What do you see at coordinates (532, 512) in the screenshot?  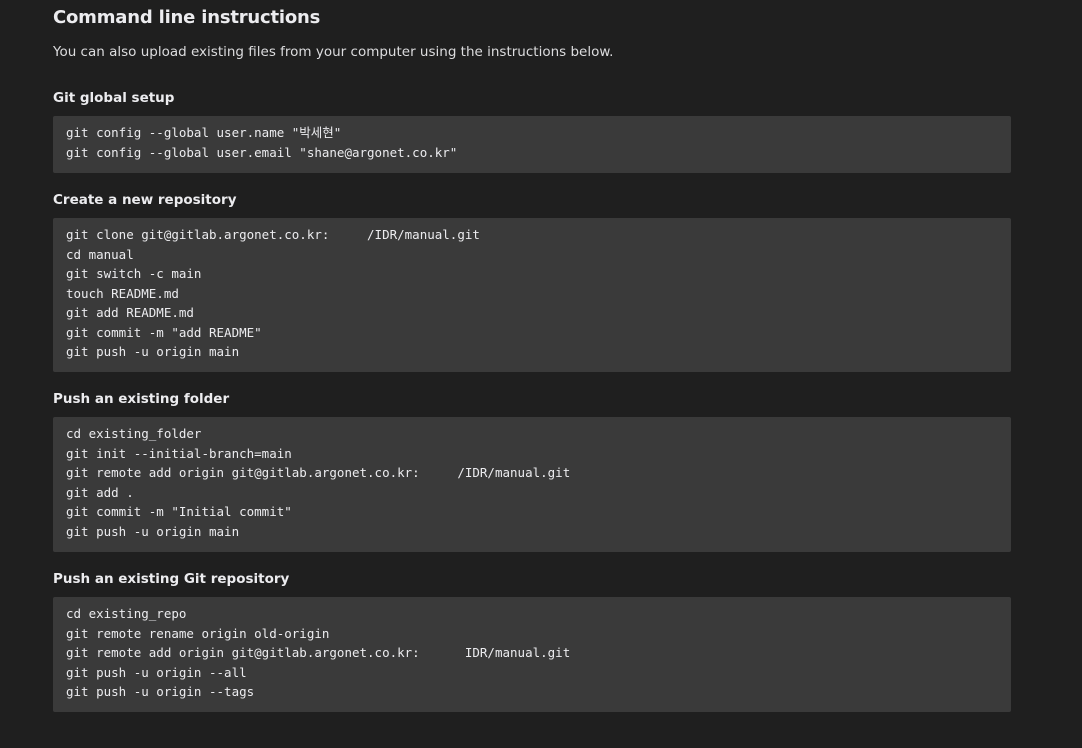 I see `code-line: git commit -m "Initial commit"` at bounding box center [532, 512].